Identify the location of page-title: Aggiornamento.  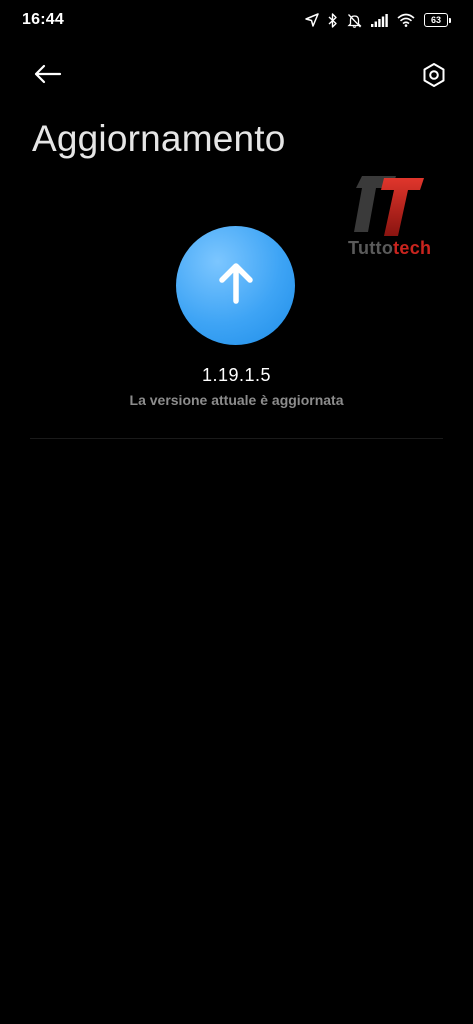
(159, 138).